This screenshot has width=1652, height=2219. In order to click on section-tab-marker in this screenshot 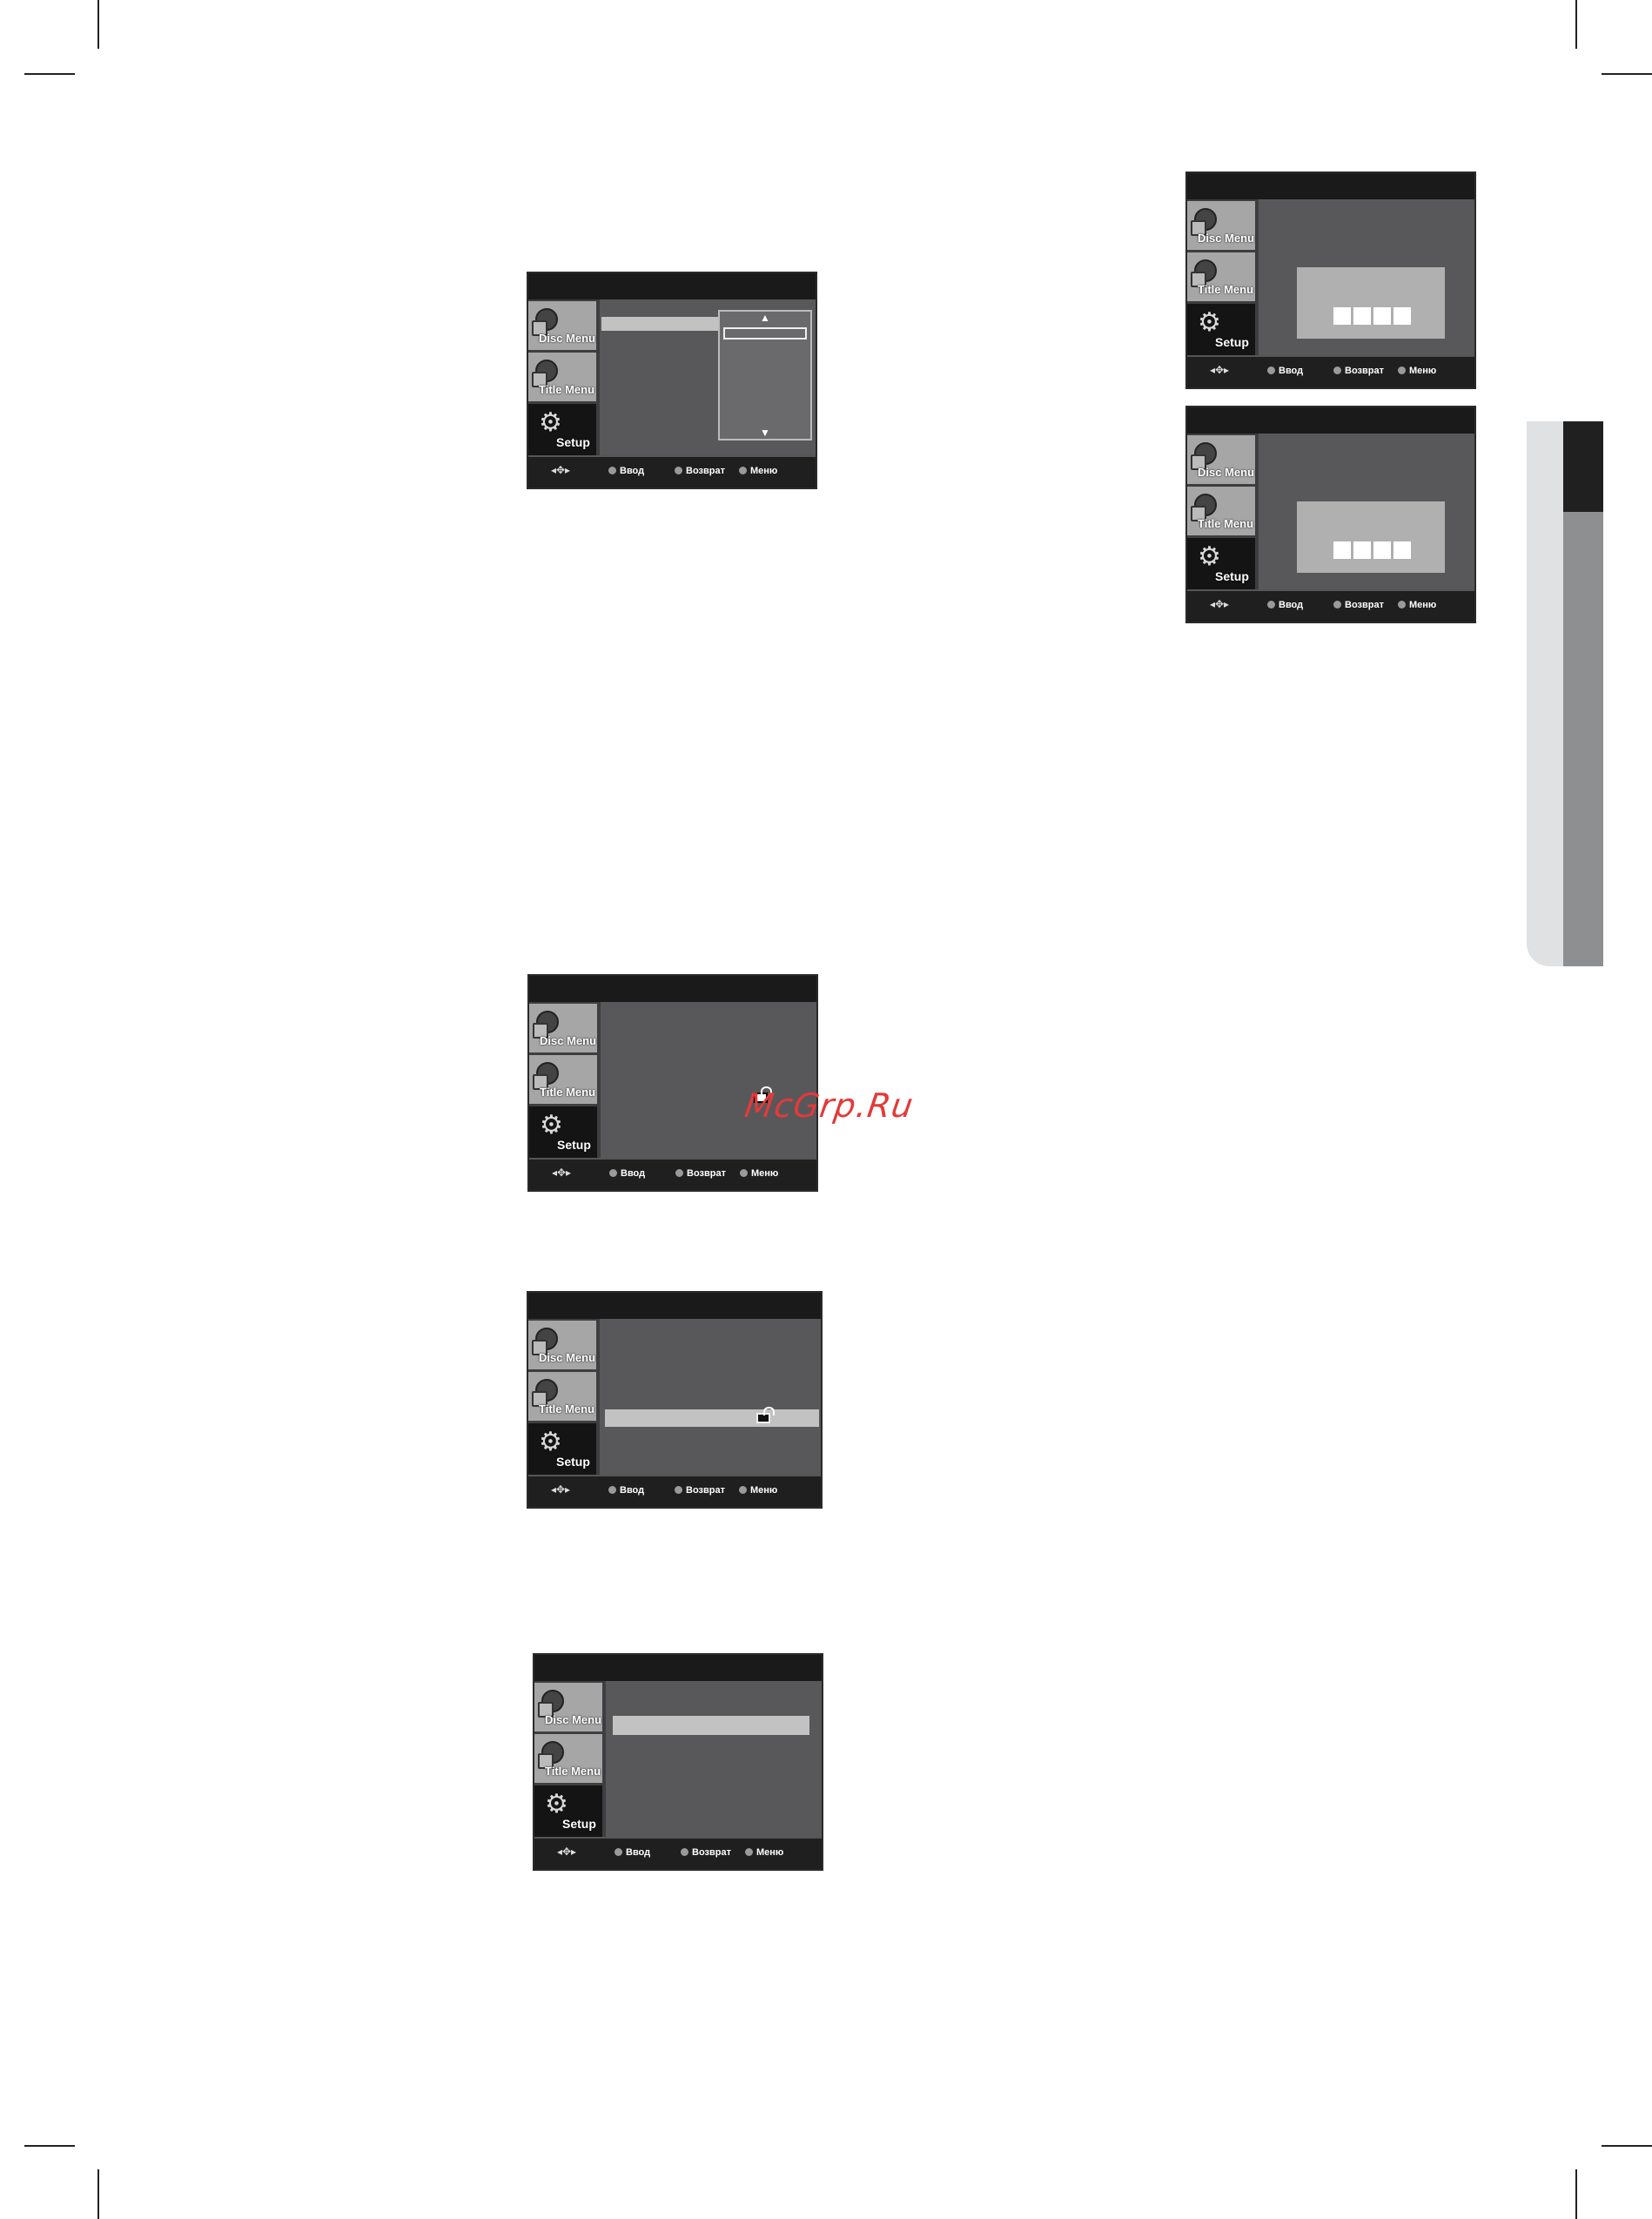, I will do `click(1583, 466)`.